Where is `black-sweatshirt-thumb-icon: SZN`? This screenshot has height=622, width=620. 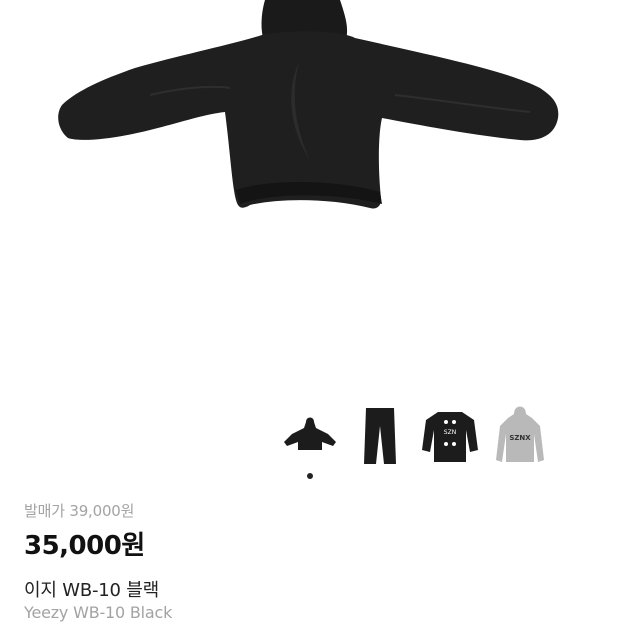
black-sweatshirt-thumb-icon: SZN is located at coordinates (450, 437).